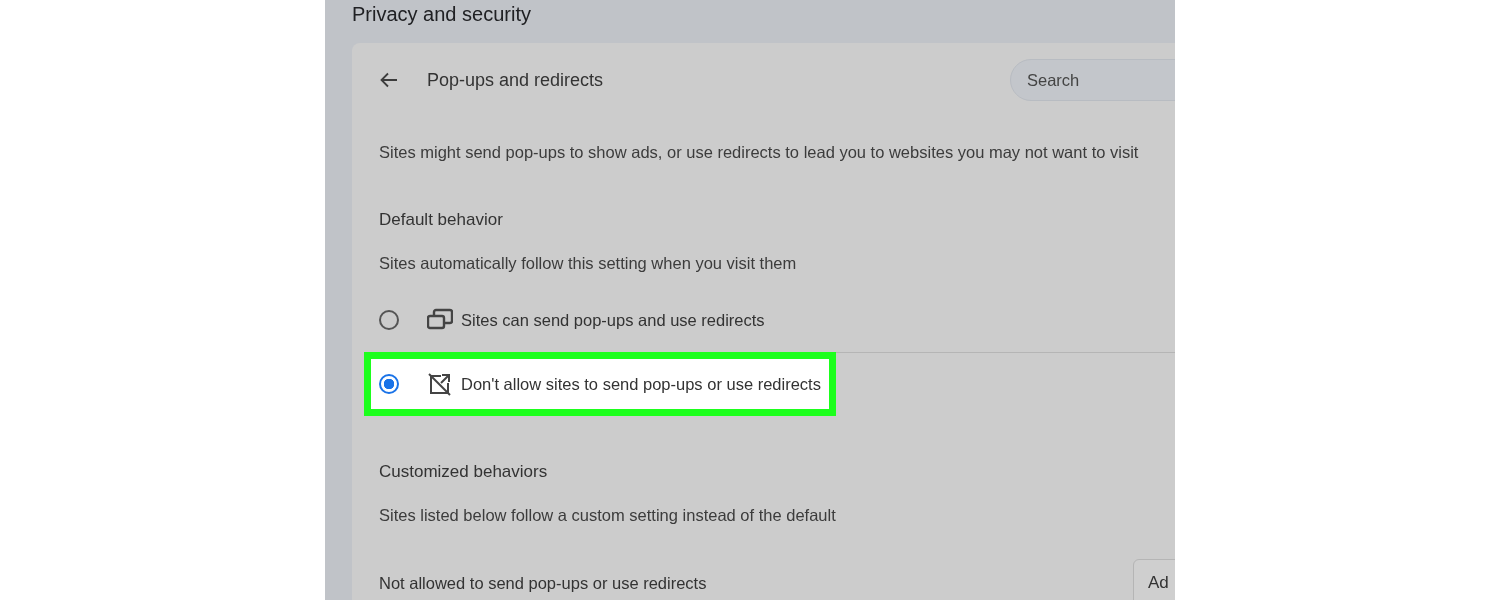 This screenshot has width=1500, height=600. What do you see at coordinates (759, 152) in the screenshot?
I see `description-text: Sites might send pop-ups to show ads, or use redirects to lead you to websites you may not want to visit` at bounding box center [759, 152].